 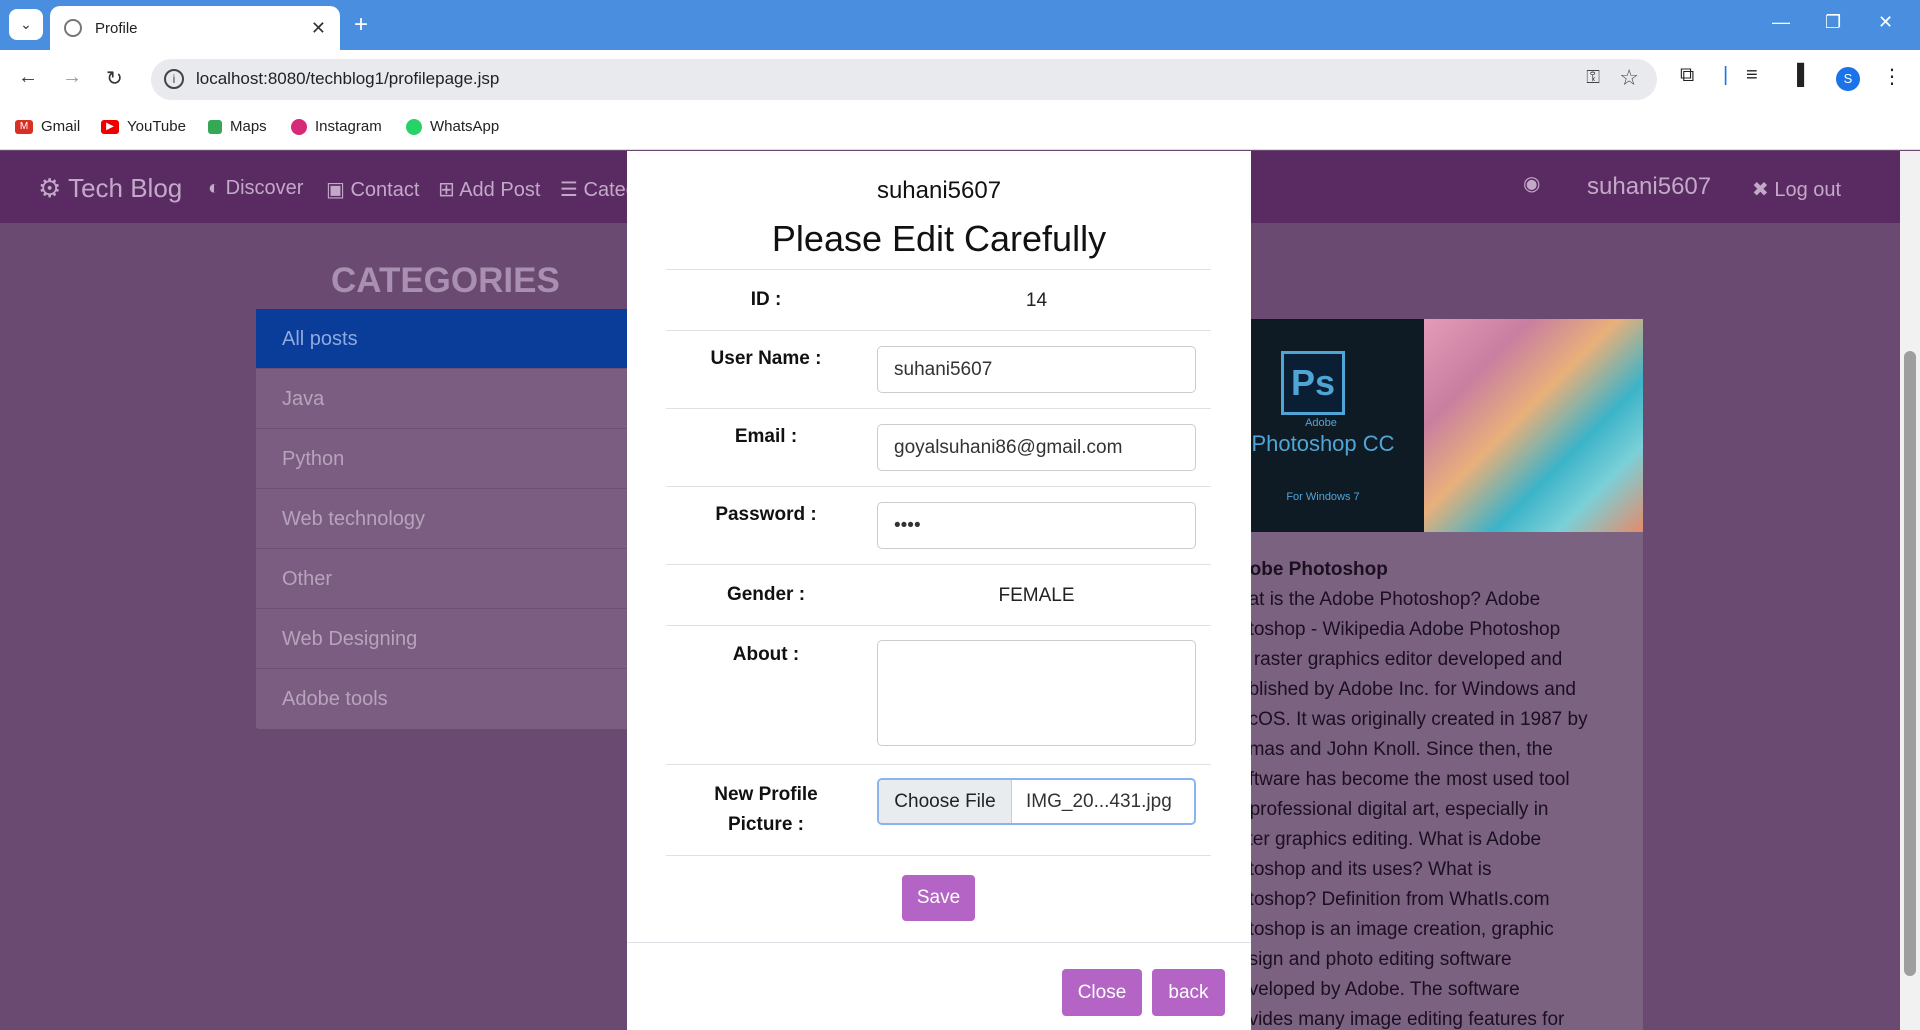 I want to click on row-username: User Name : suhani5607, so click(x=938, y=369).